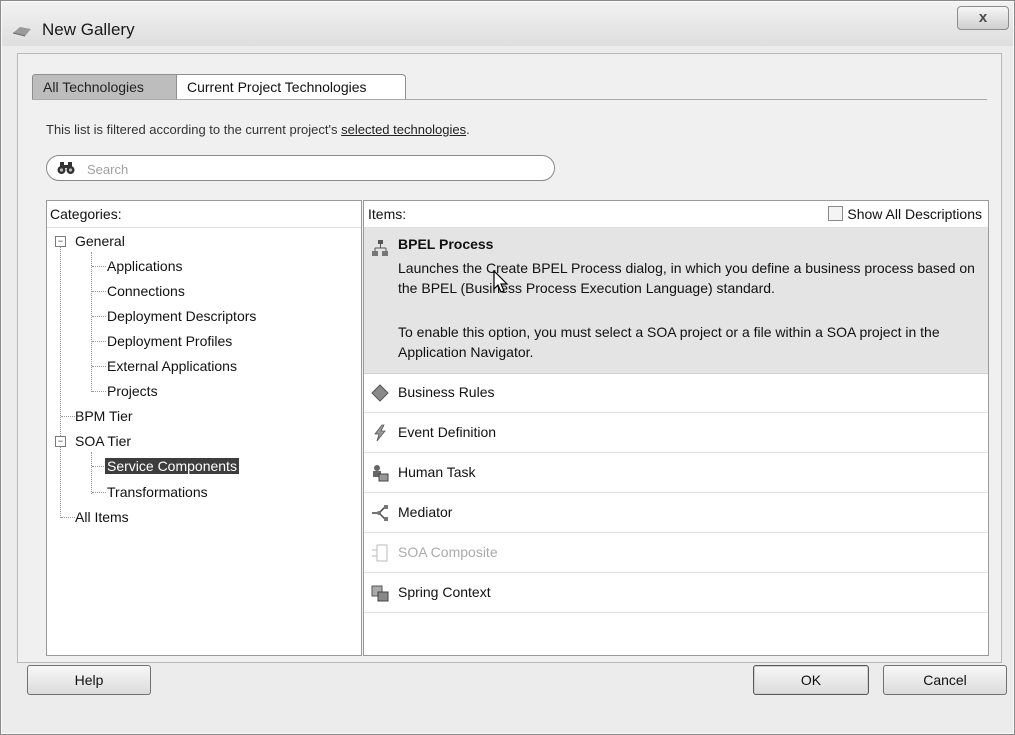 Image resolution: width=1015 pixels, height=735 pixels. I want to click on tree-item-label: Deployment Descriptors, so click(182, 316).